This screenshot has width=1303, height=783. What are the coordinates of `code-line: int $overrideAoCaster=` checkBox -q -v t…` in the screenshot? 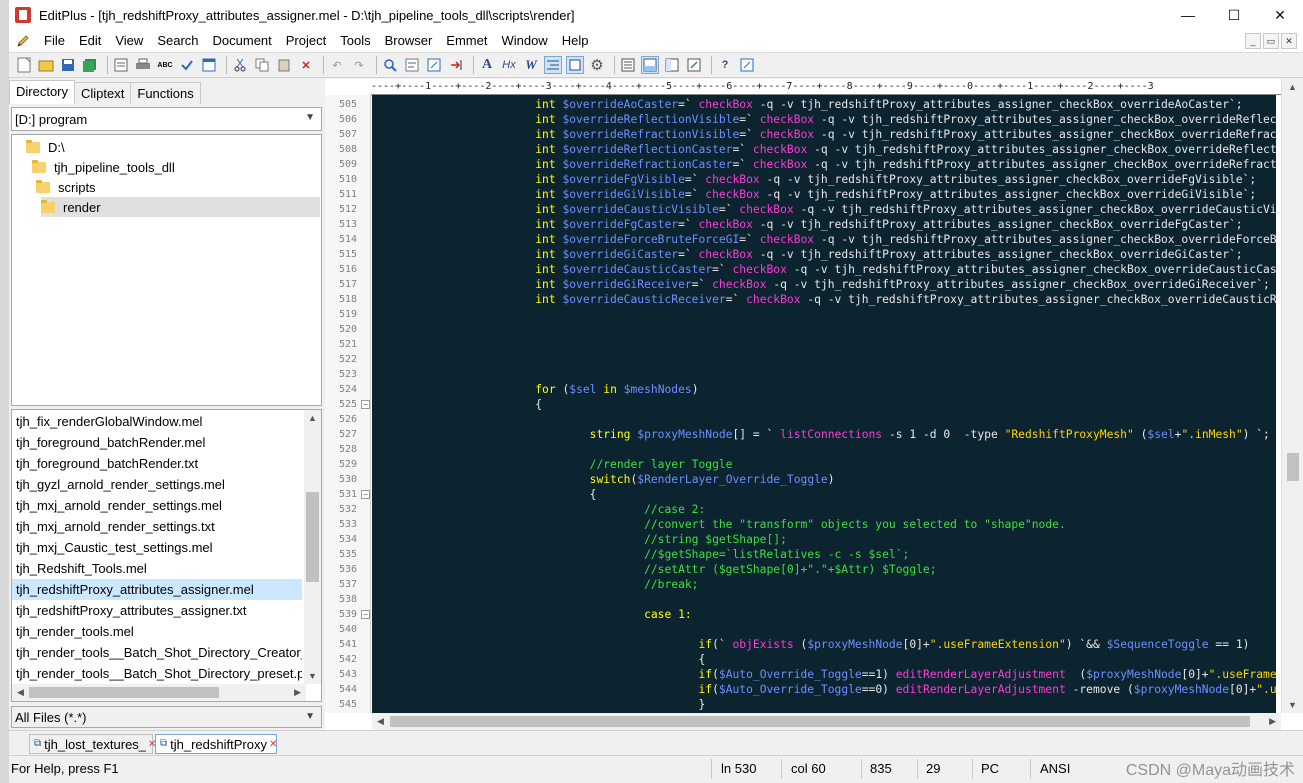 It's located at (807, 104).